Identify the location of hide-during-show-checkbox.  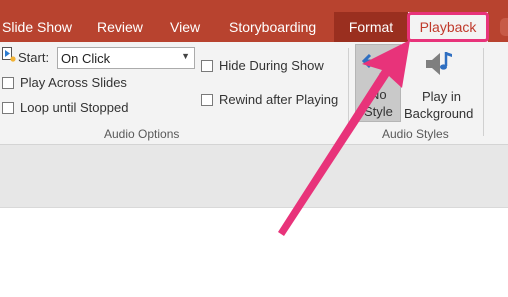
(207, 66).